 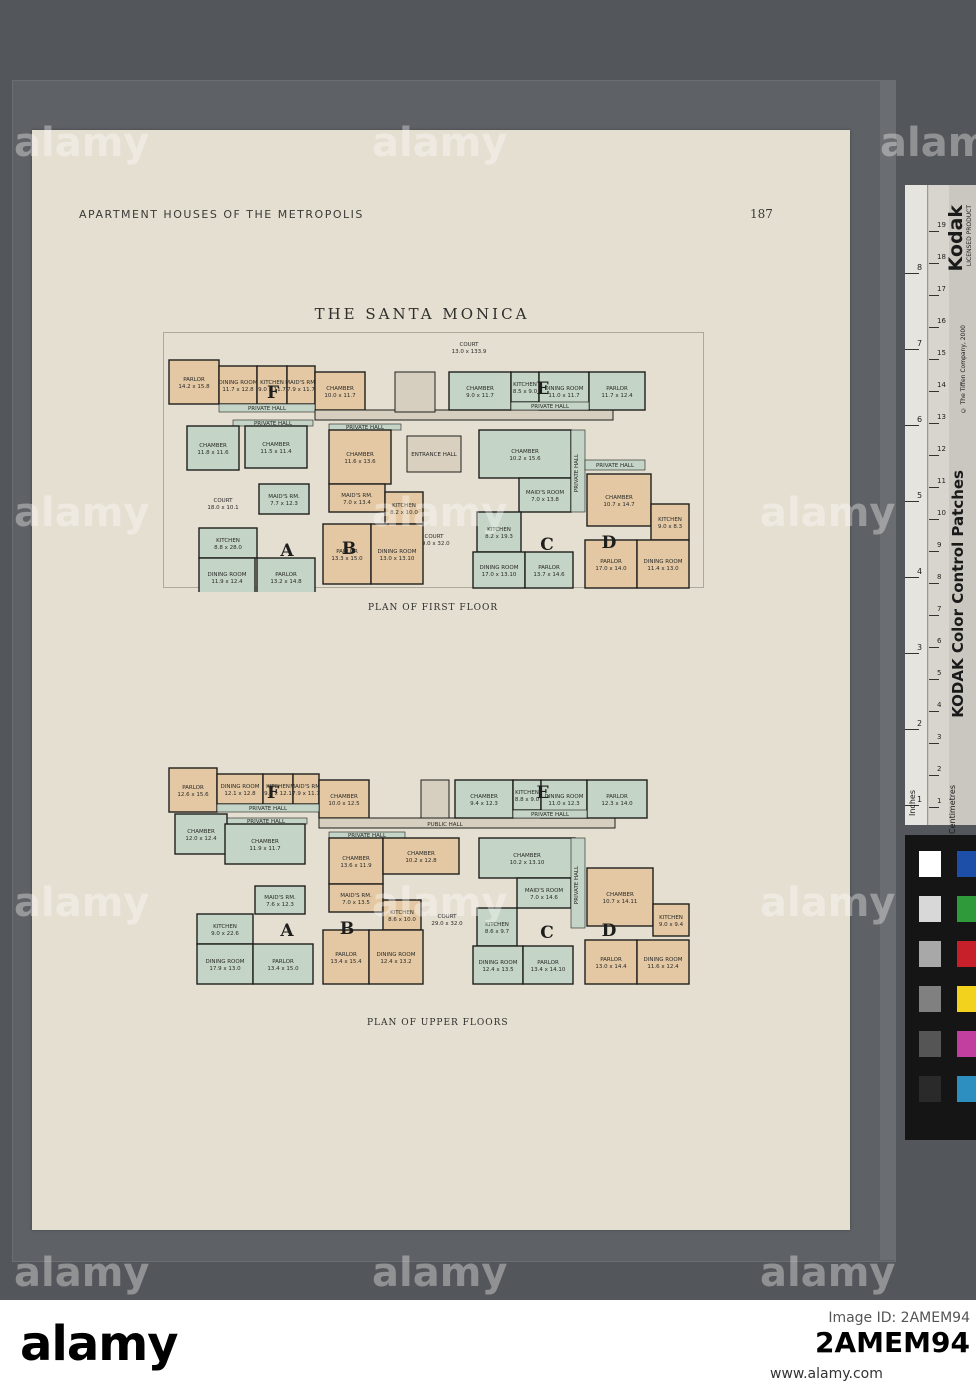 I want to click on inch-tick-label: 2, so click(x=920, y=723).